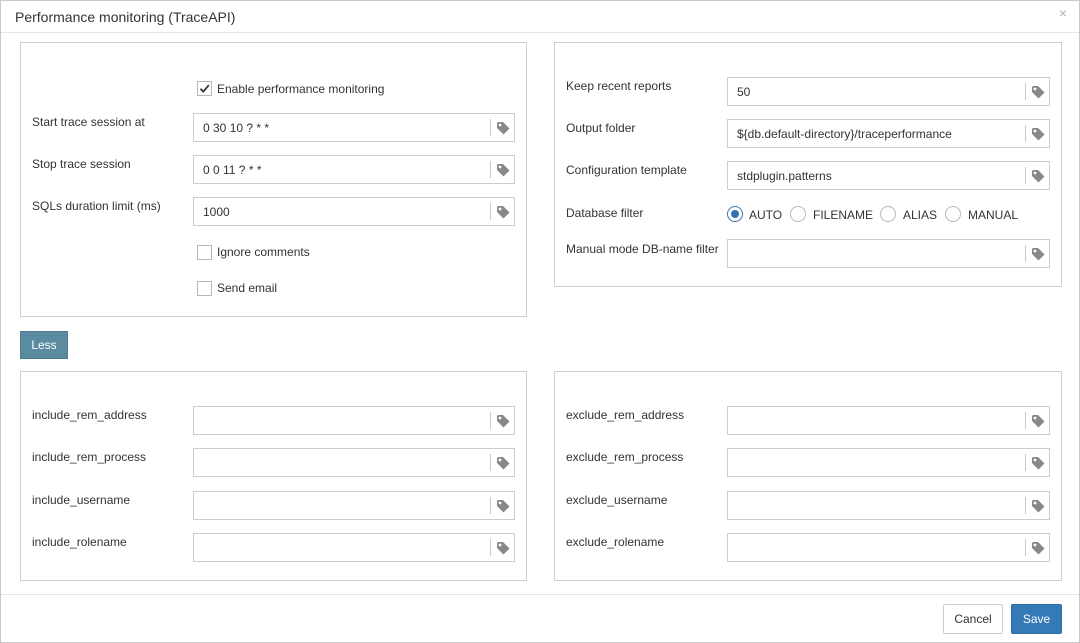 The width and height of the screenshot is (1080, 643). What do you see at coordinates (798, 214) in the screenshot?
I see `filter-radio-filename` at bounding box center [798, 214].